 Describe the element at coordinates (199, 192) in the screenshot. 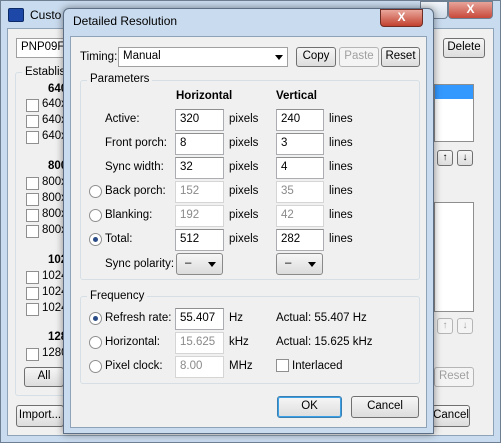

I see `back-porch-horizontal-input: 152` at that location.